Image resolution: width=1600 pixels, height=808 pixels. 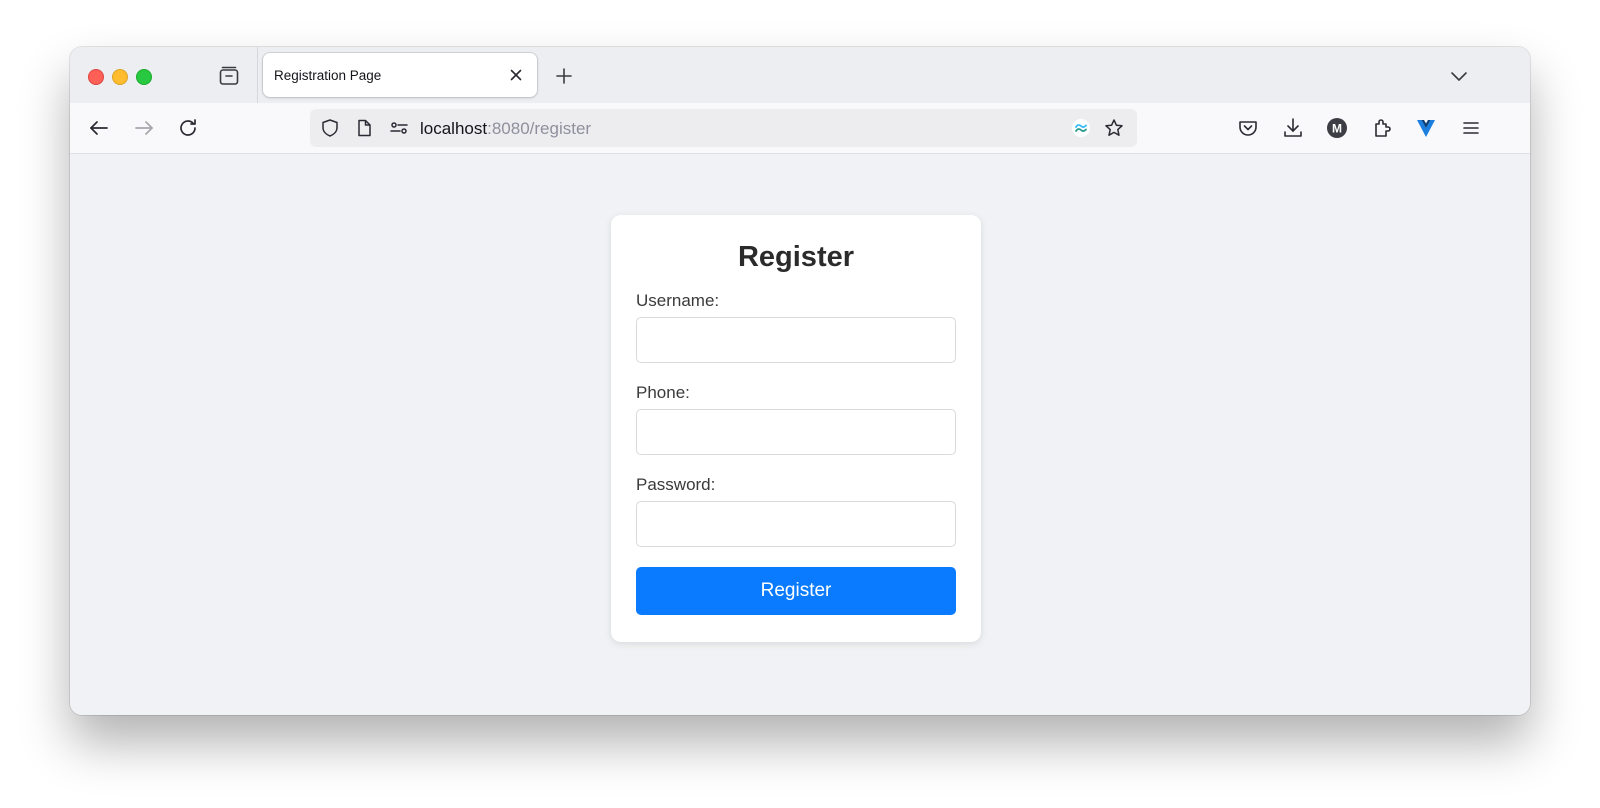 I want to click on window-close-button, so click(x=96, y=77).